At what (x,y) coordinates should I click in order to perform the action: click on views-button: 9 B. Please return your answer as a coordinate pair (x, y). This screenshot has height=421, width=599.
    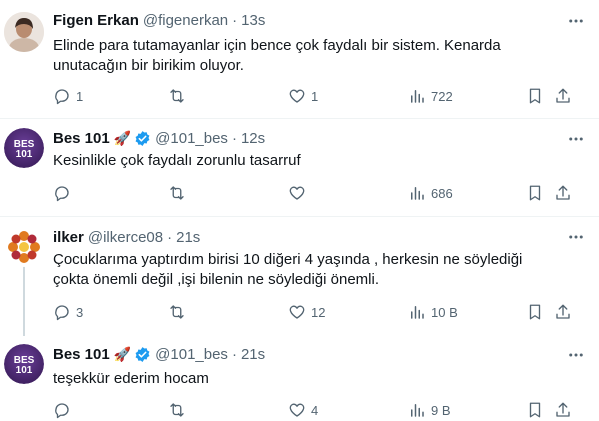
    Looking at the image, I should click on (429, 410).